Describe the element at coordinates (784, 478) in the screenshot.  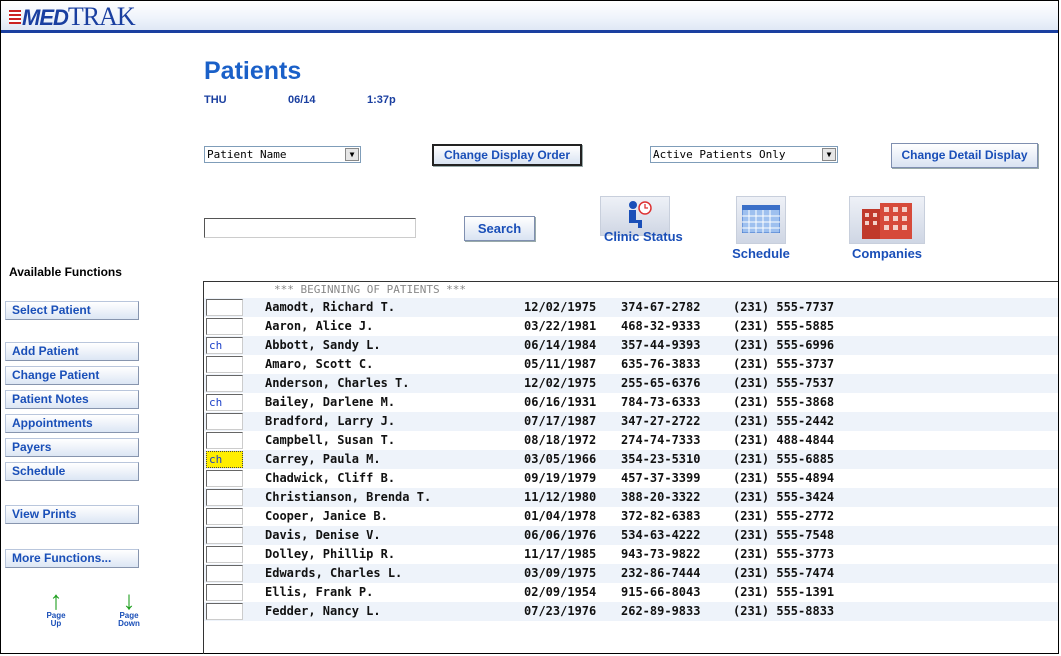
I see `patient-phone: (231) 555-4894` at that location.